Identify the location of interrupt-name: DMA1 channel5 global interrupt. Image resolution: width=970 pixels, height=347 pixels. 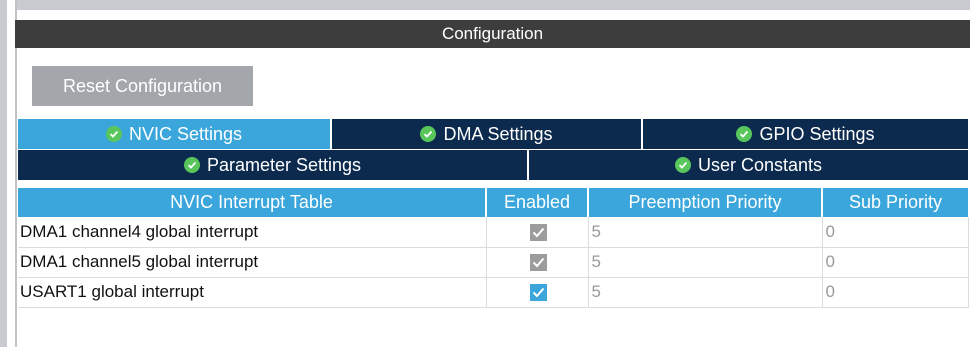
(252, 262).